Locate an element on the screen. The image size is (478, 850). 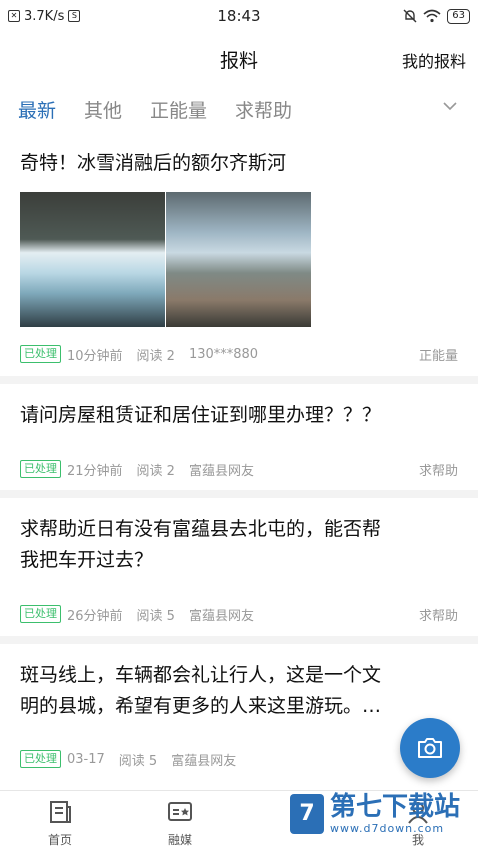
item-meta: 已处理 03-17 阅读 5 富蕴县网友 is located at coordinates (239, 759).